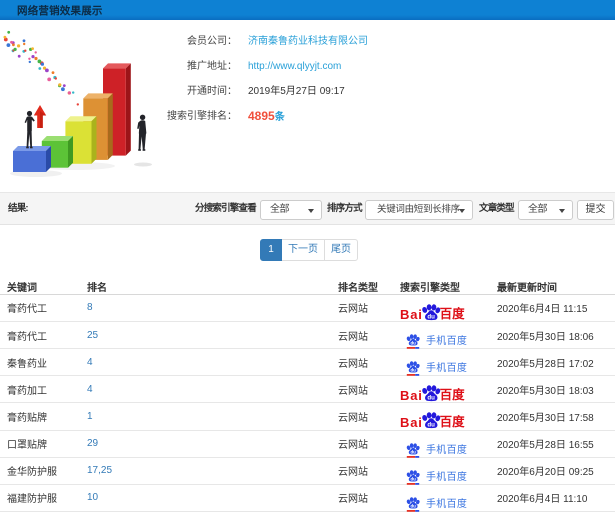  I want to click on updated-time-cell: 2020年6月4日 11:15, so click(542, 310).